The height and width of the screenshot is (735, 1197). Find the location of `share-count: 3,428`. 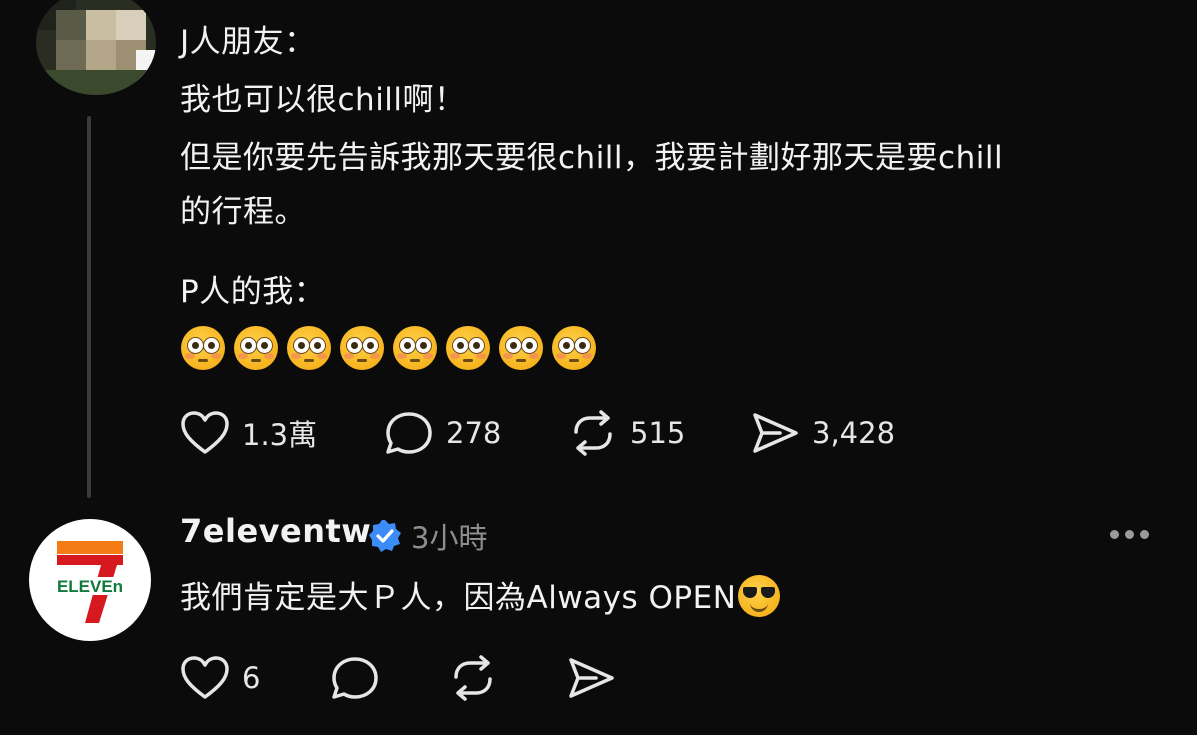

share-count: 3,428 is located at coordinates (854, 433).